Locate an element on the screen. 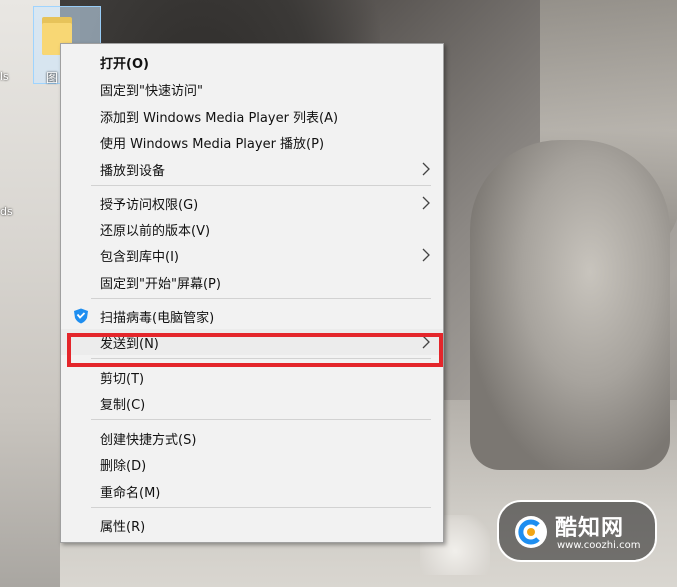 Image resolution: width=677 pixels, height=587 pixels. menu-item-label: 复制(C) is located at coordinates (123, 405).